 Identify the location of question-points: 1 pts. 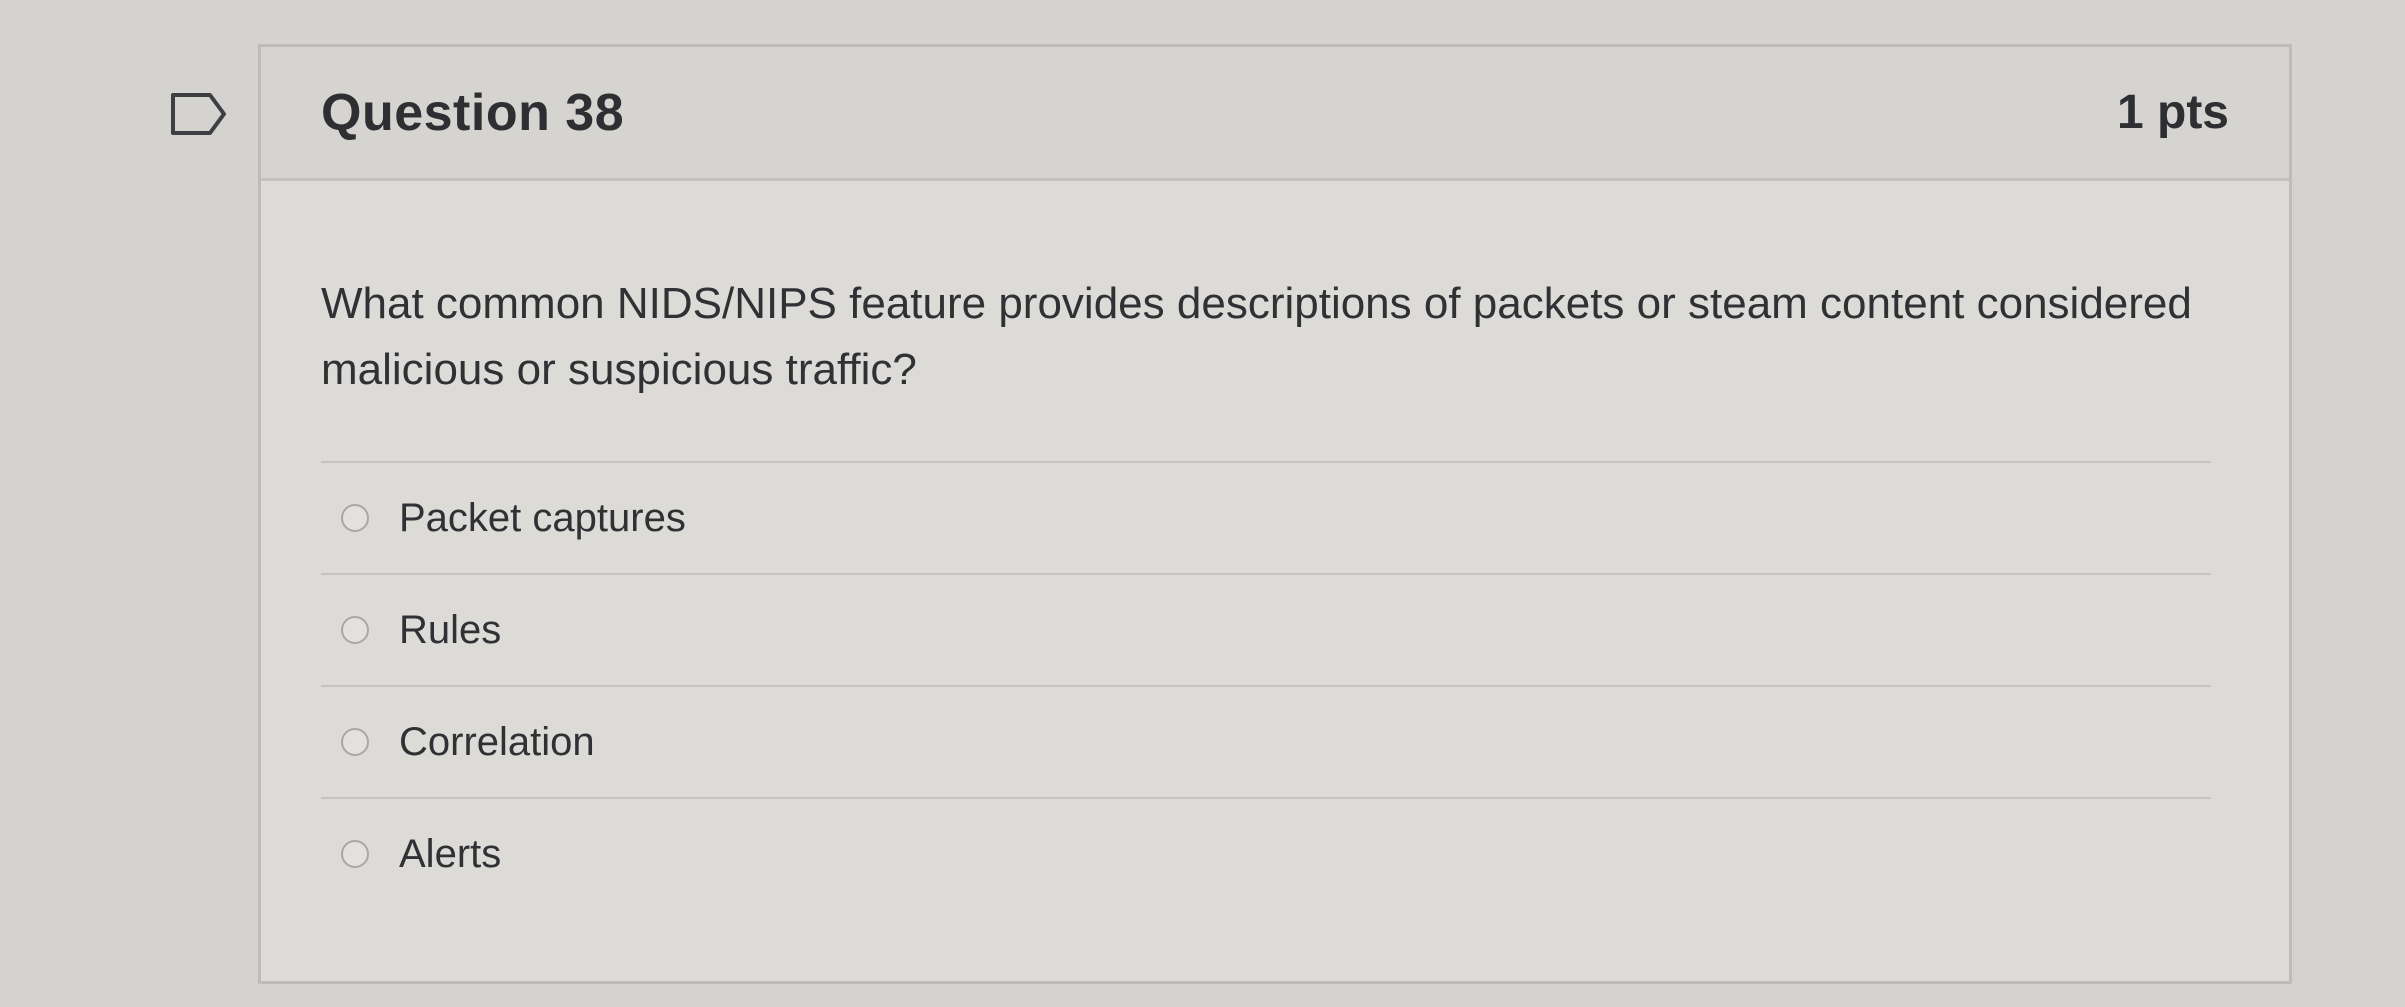
(2172, 112).